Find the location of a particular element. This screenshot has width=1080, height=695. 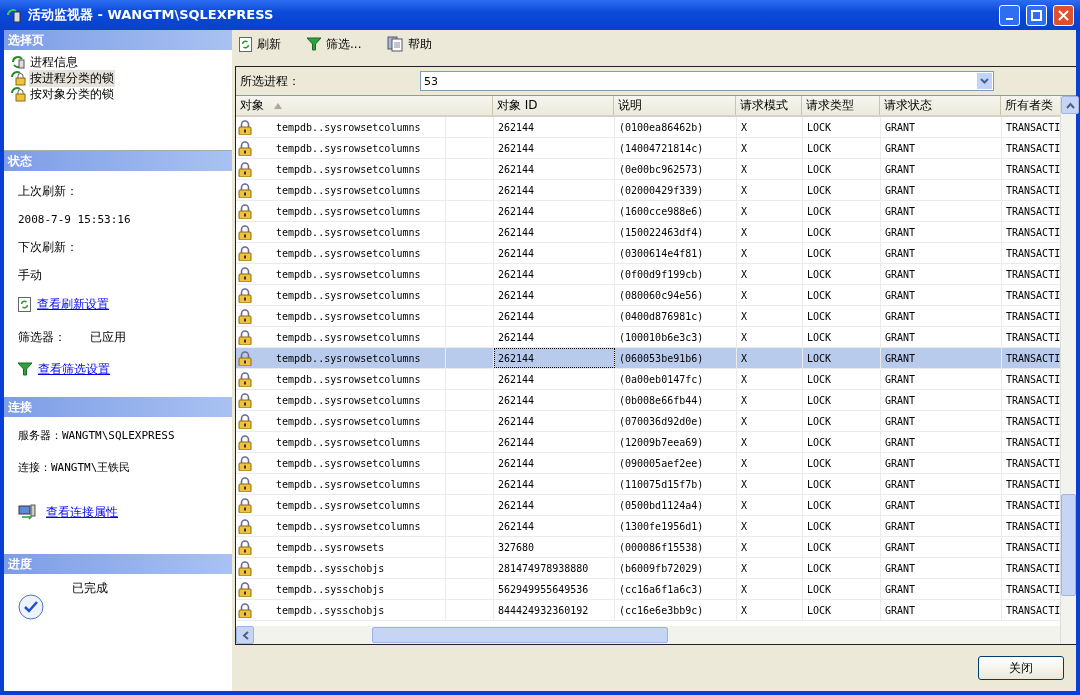

vertical-scrollbar is located at coordinates (1068, 370).